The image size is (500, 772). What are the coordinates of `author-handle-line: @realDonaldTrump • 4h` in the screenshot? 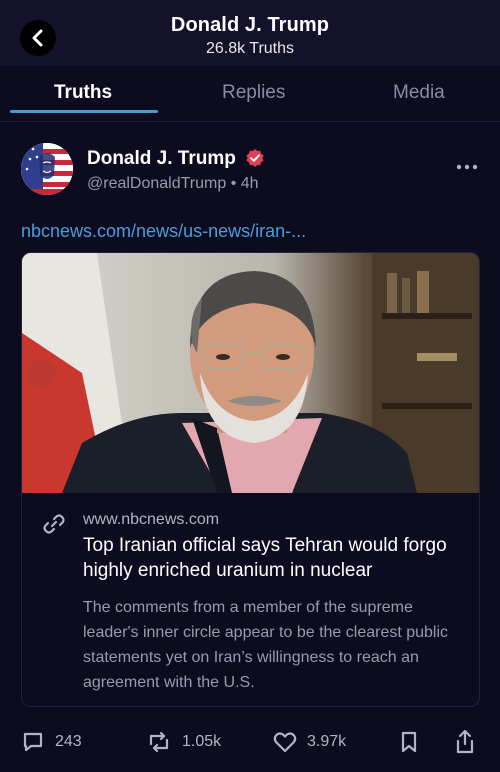 It's located at (173, 184).